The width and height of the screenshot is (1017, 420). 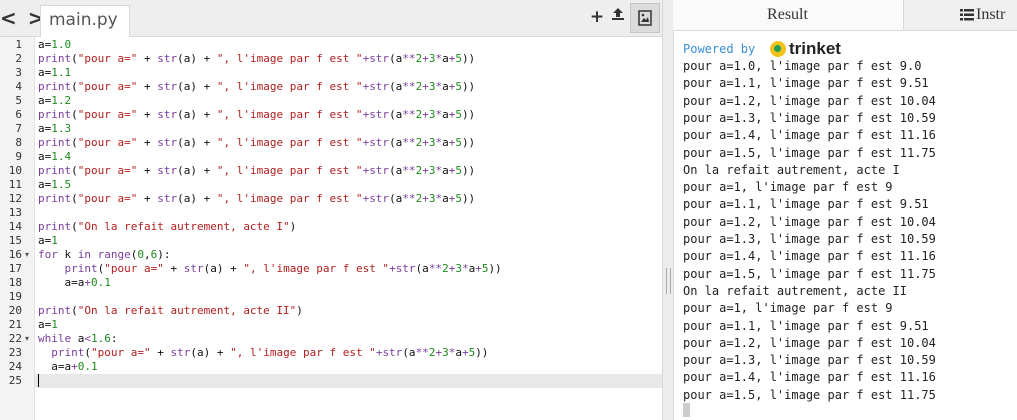 I want to click on code-line: a=1.2, so click(x=54, y=101).